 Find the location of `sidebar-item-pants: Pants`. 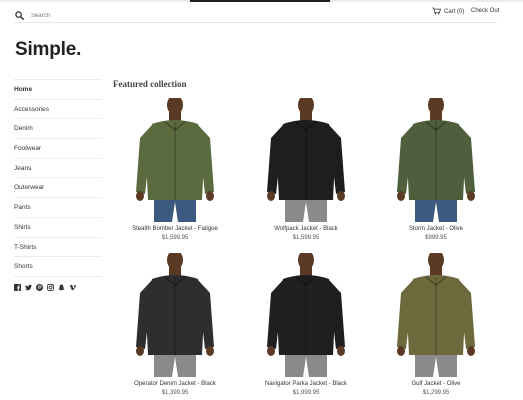

sidebar-item-pants: Pants is located at coordinates (58, 207).